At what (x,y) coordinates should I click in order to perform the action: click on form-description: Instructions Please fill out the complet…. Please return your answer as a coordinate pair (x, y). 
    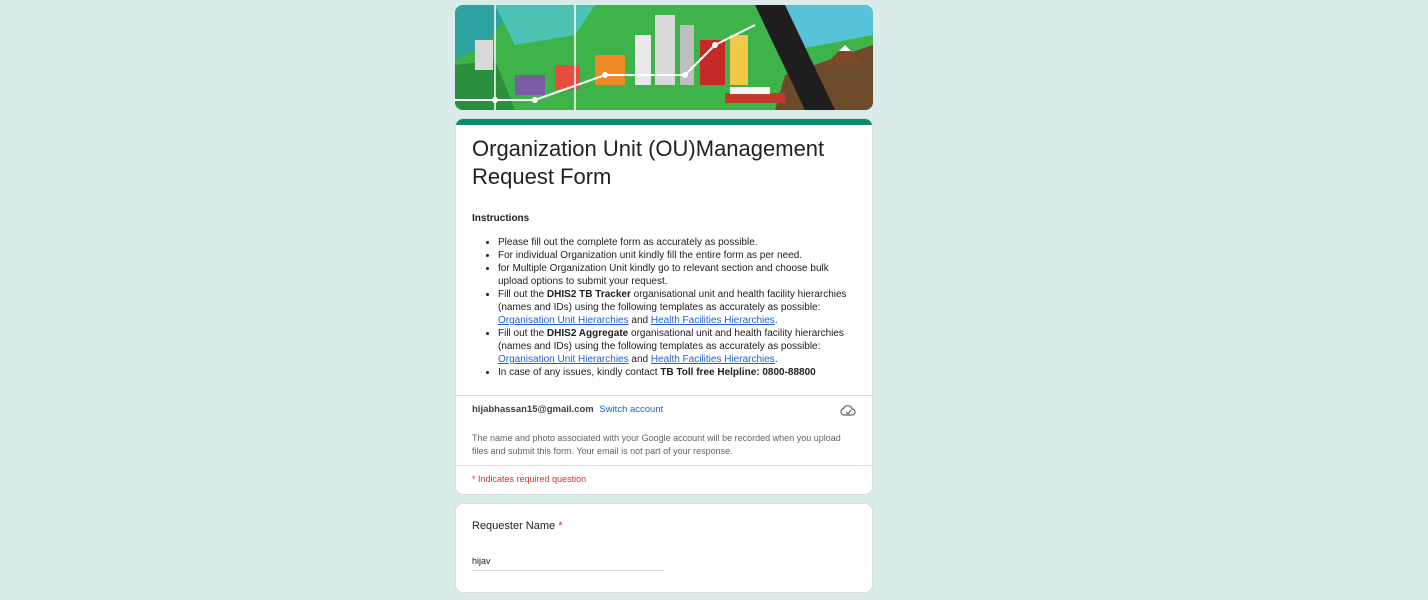
    Looking at the image, I should click on (664, 296).